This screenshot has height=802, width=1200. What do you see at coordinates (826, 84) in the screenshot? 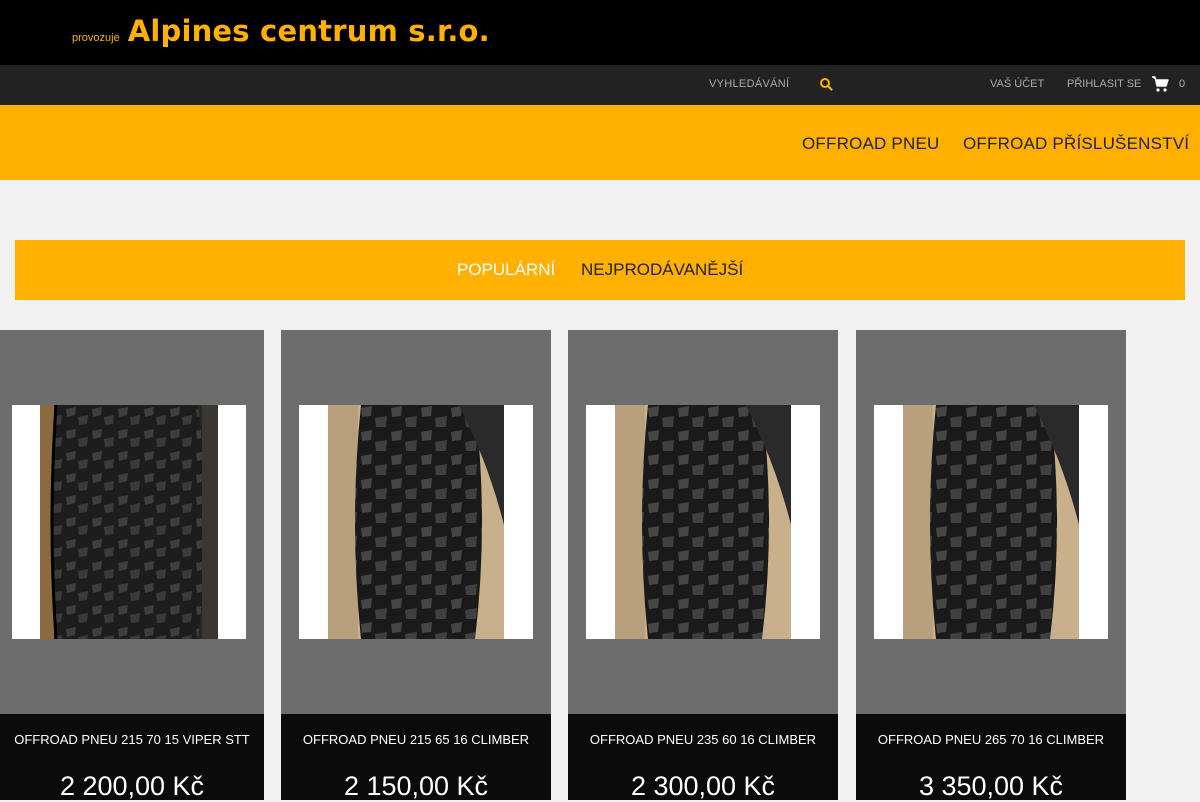
I see `search-icon` at bounding box center [826, 84].